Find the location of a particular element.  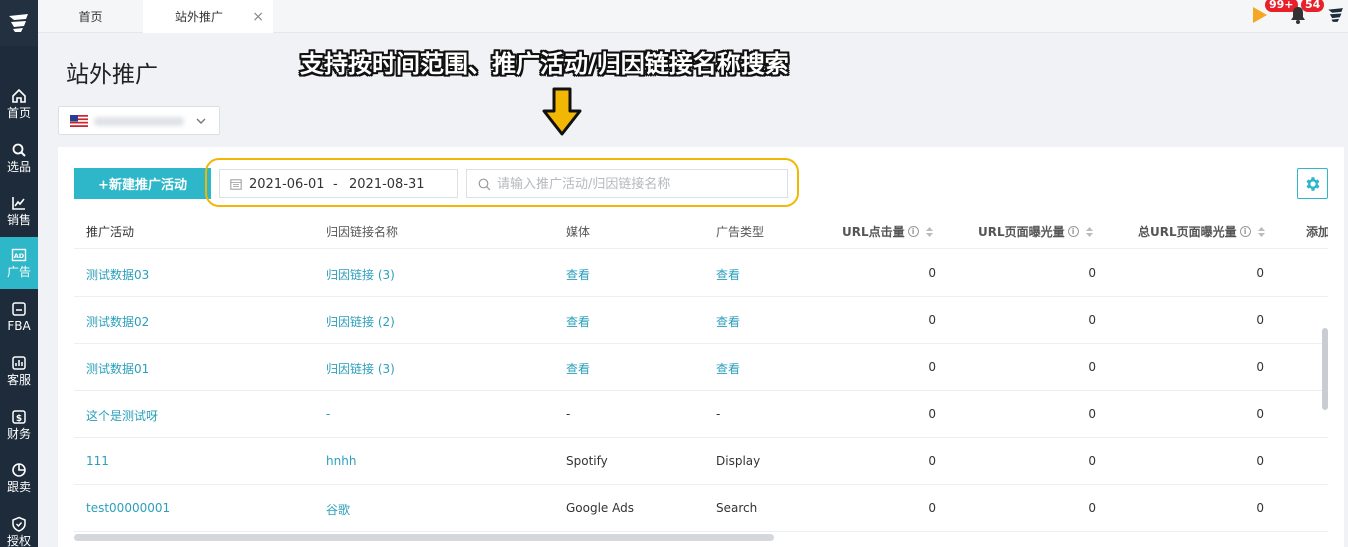

sidebar-item-label: 选品 is located at coordinates (18, 167).